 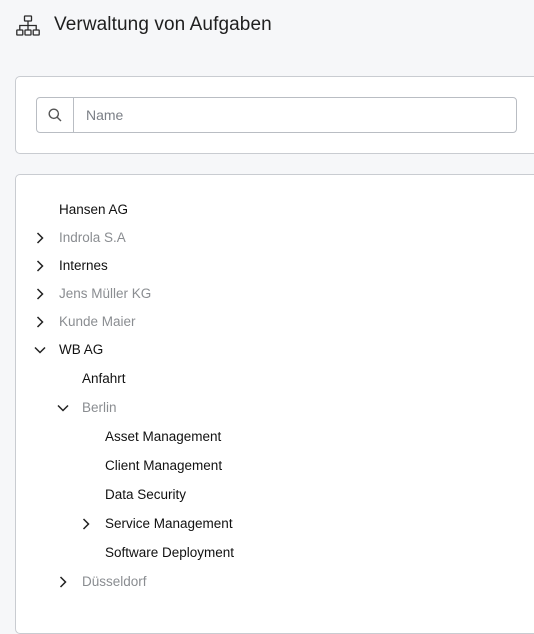 What do you see at coordinates (266, 582) in the screenshot?
I see `tree-item: Düsseldorf` at bounding box center [266, 582].